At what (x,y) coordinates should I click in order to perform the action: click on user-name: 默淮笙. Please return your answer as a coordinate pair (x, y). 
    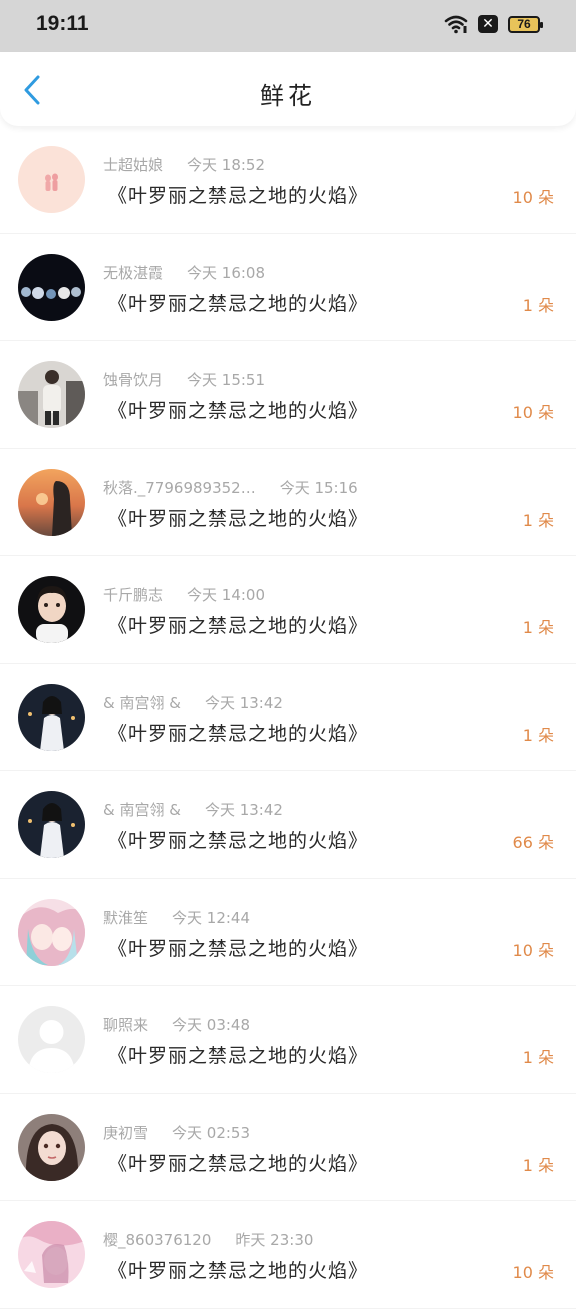
    Looking at the image, I should click on (125, 918).